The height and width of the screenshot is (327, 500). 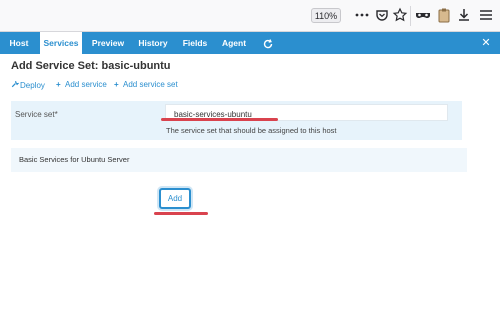 I want to click on deploy-label: Deploy, so click(x=32, y=85).